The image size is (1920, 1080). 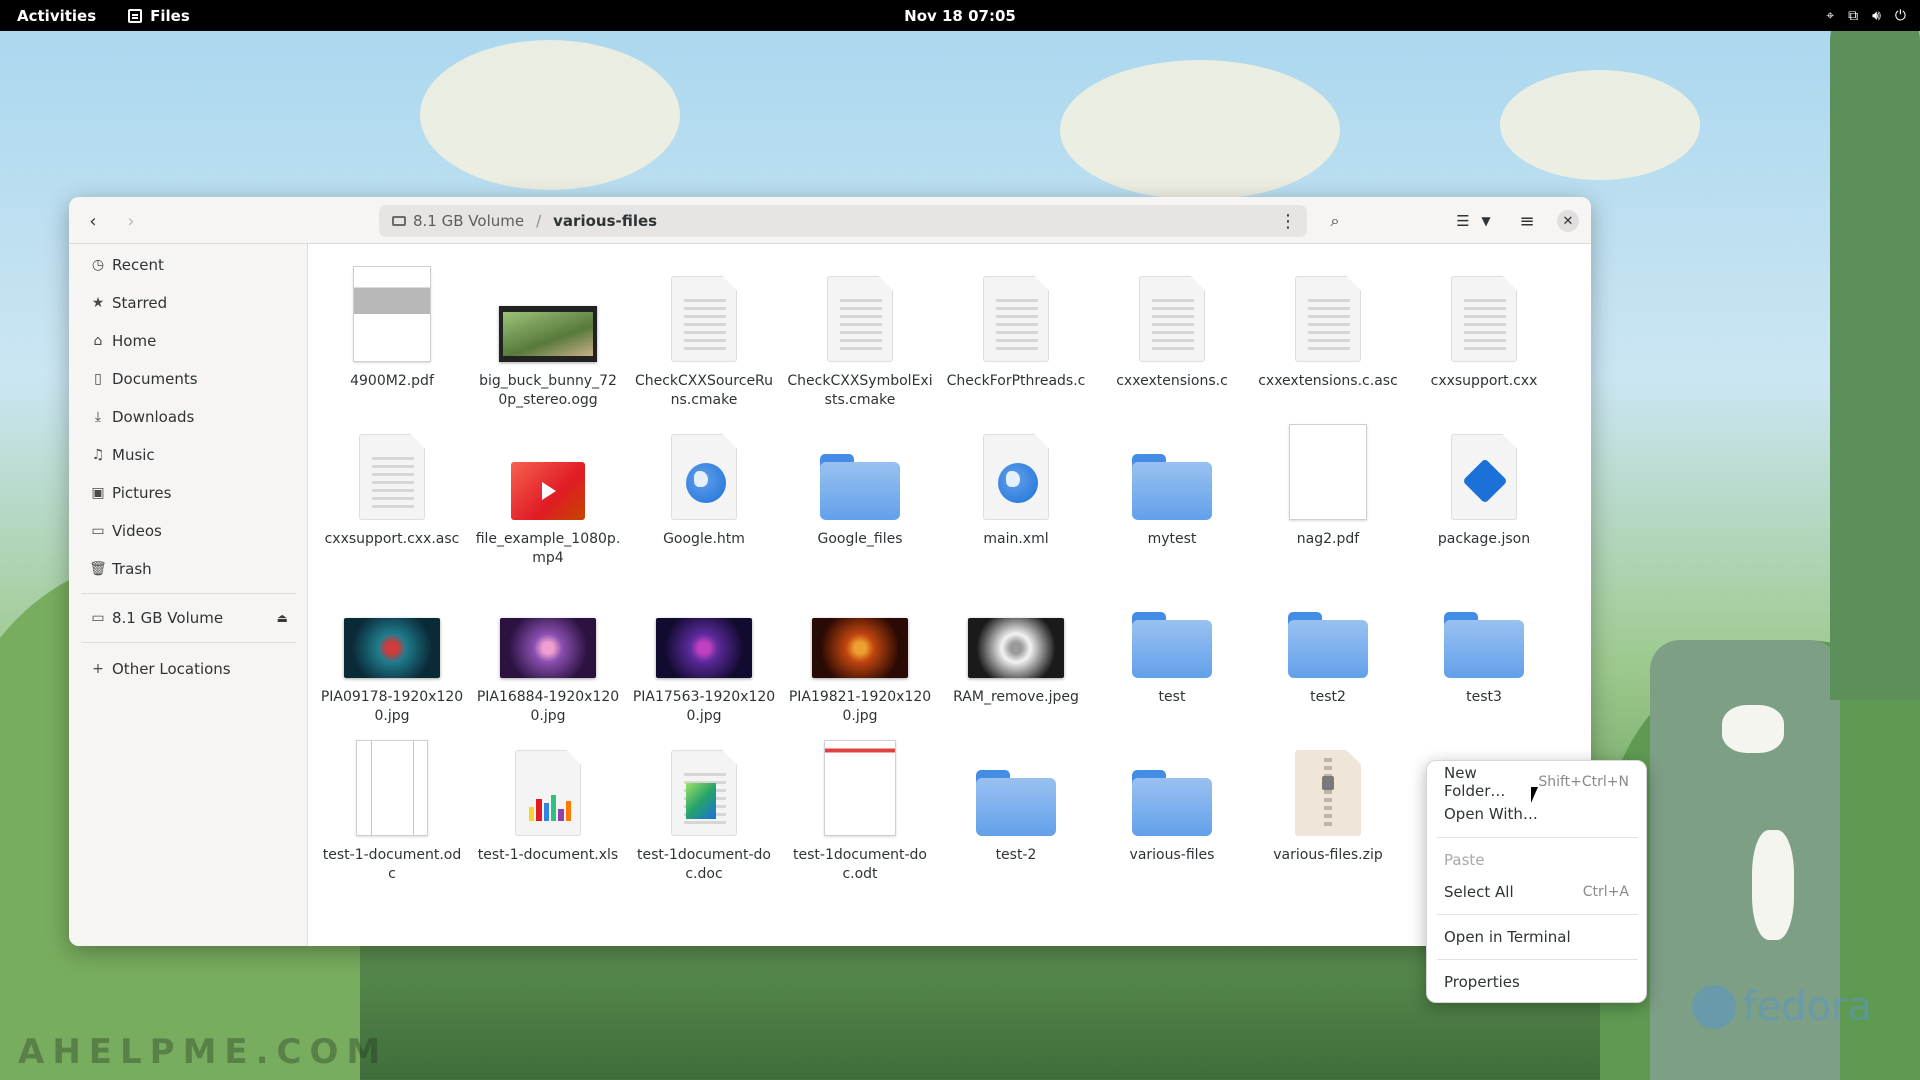 I want to click on file-item: test-1-document.odc, so click(x=392, y=810).